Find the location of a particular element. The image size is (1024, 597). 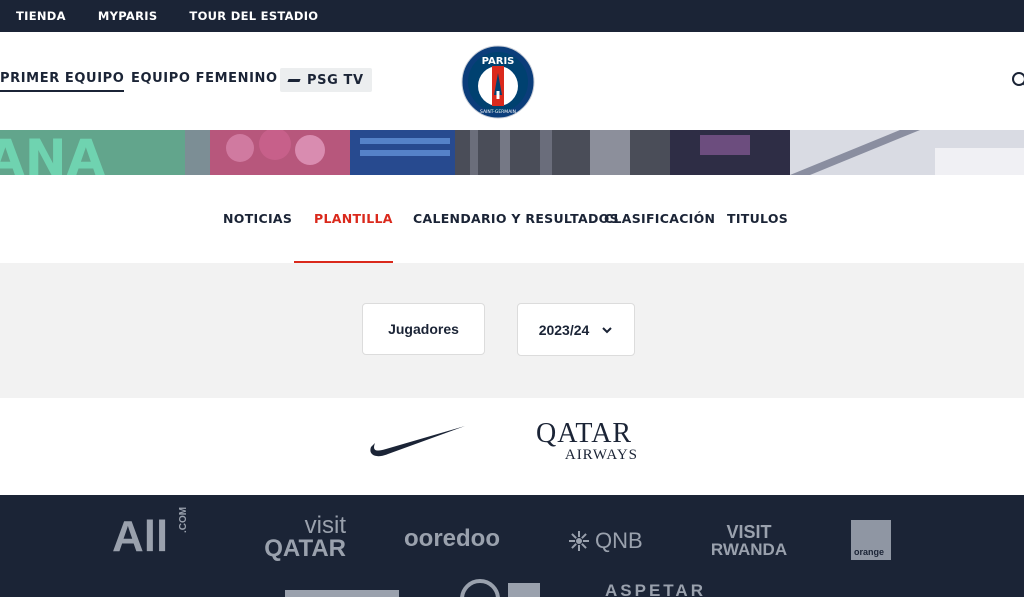

aspetar-logo: ASPETAR is located at coordinates (655, 589).